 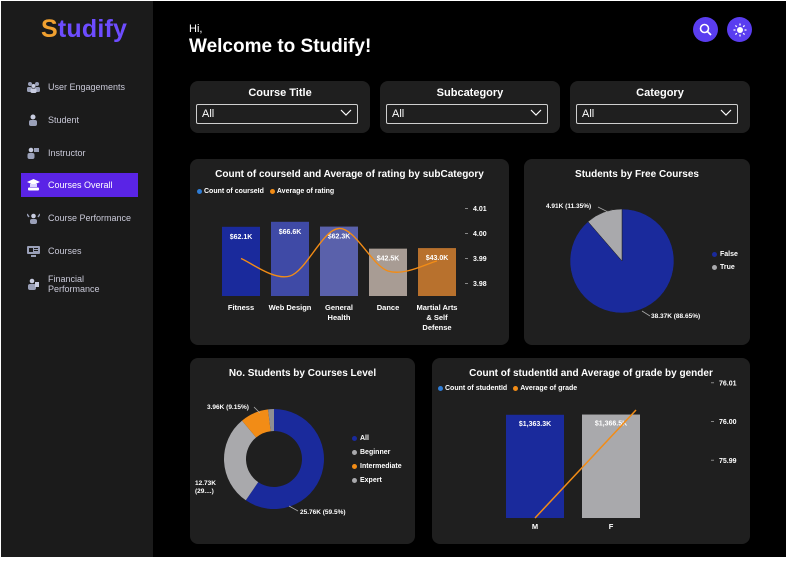 What do you see at coordinates (64, 120) in the screenshot?
I see `sidebar-item-label: Student` at bounding box center [64, 120].